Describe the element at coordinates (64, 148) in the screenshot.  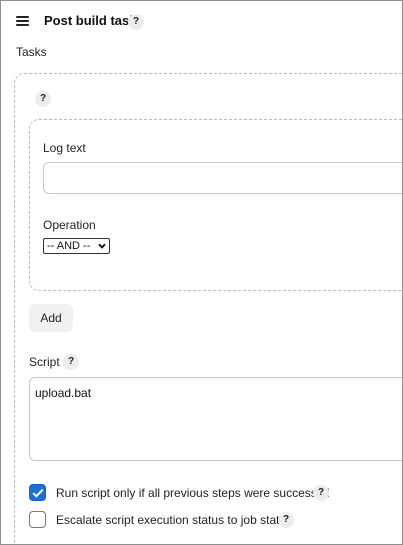
I see `log-text-label: Log text` at that location.